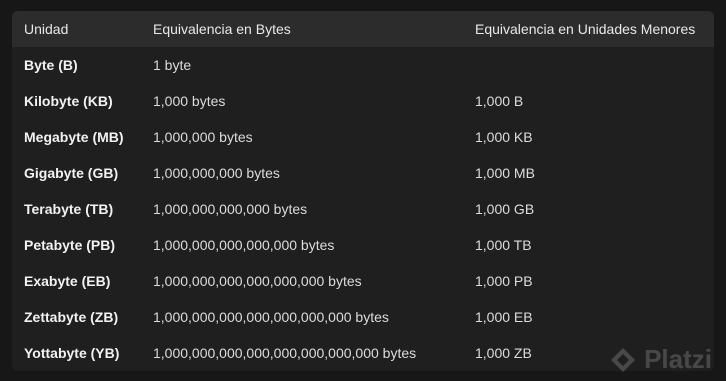 The height and width of the screenshot is (381, 726). What do you see at coordinates (271, 317) in the screenshot?
I see `cell-bytes: 1,000,000,000,000,000,000,000 bytes` at bounding box center [271, 317].